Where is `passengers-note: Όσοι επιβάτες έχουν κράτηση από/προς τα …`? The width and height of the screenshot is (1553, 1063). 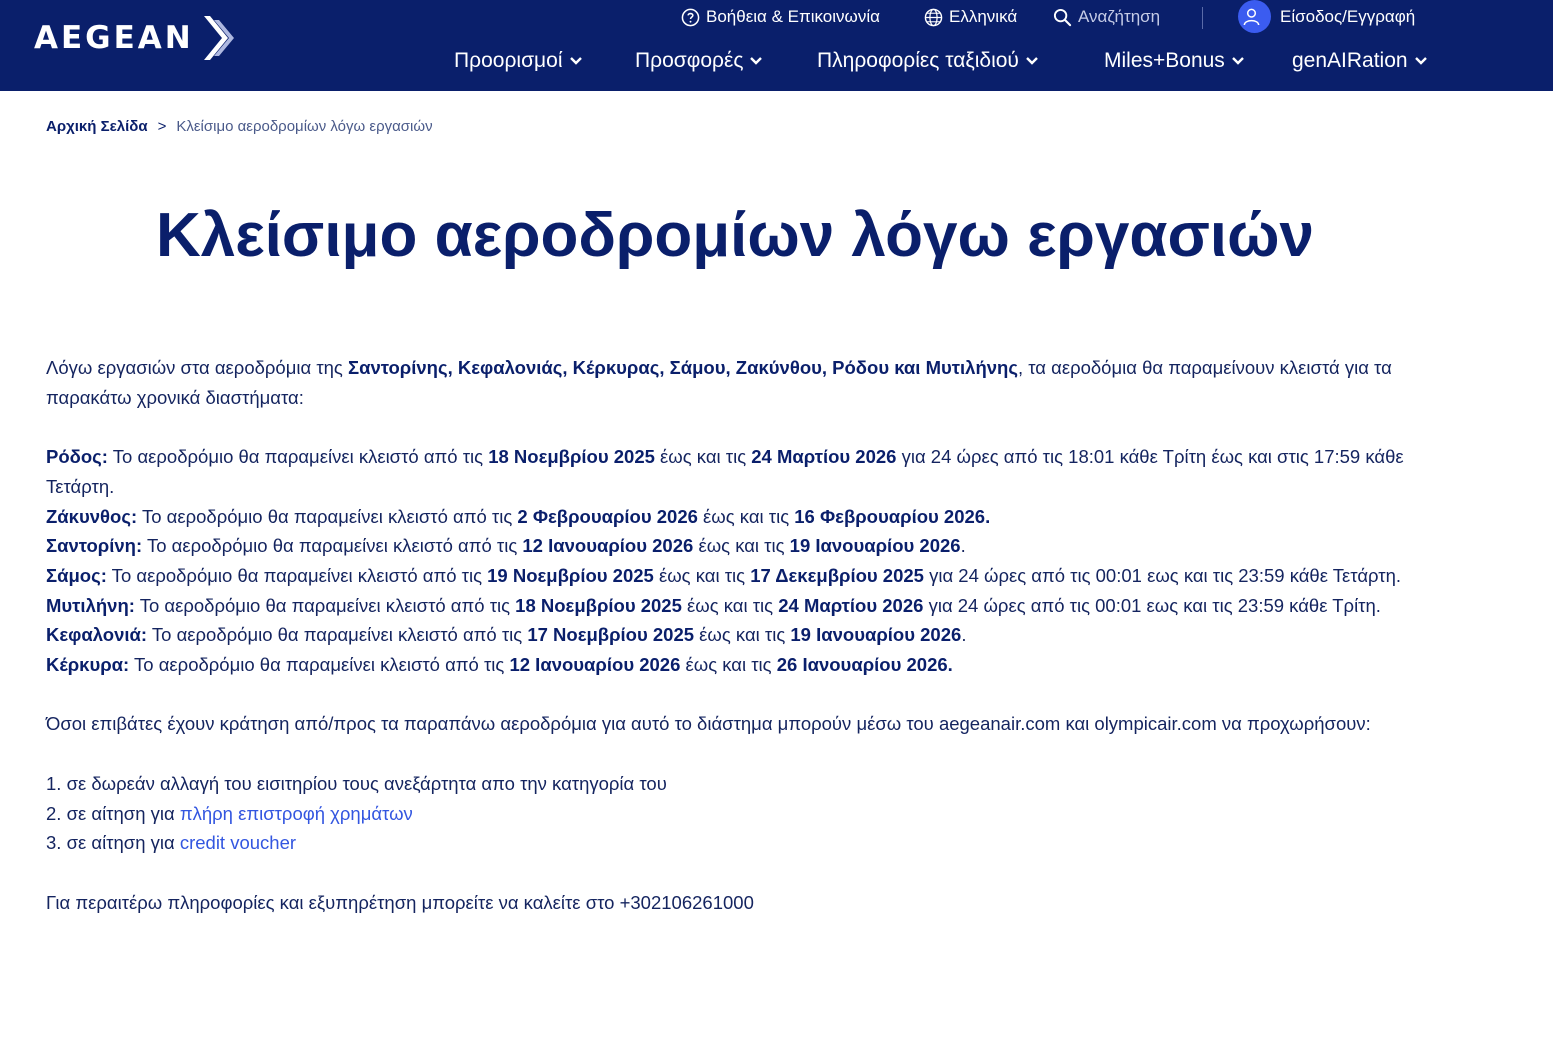
passengers-note: Όσοι επιβάτες έχουν κράτηση από/προς τα … is located at coordinates (708, 724).